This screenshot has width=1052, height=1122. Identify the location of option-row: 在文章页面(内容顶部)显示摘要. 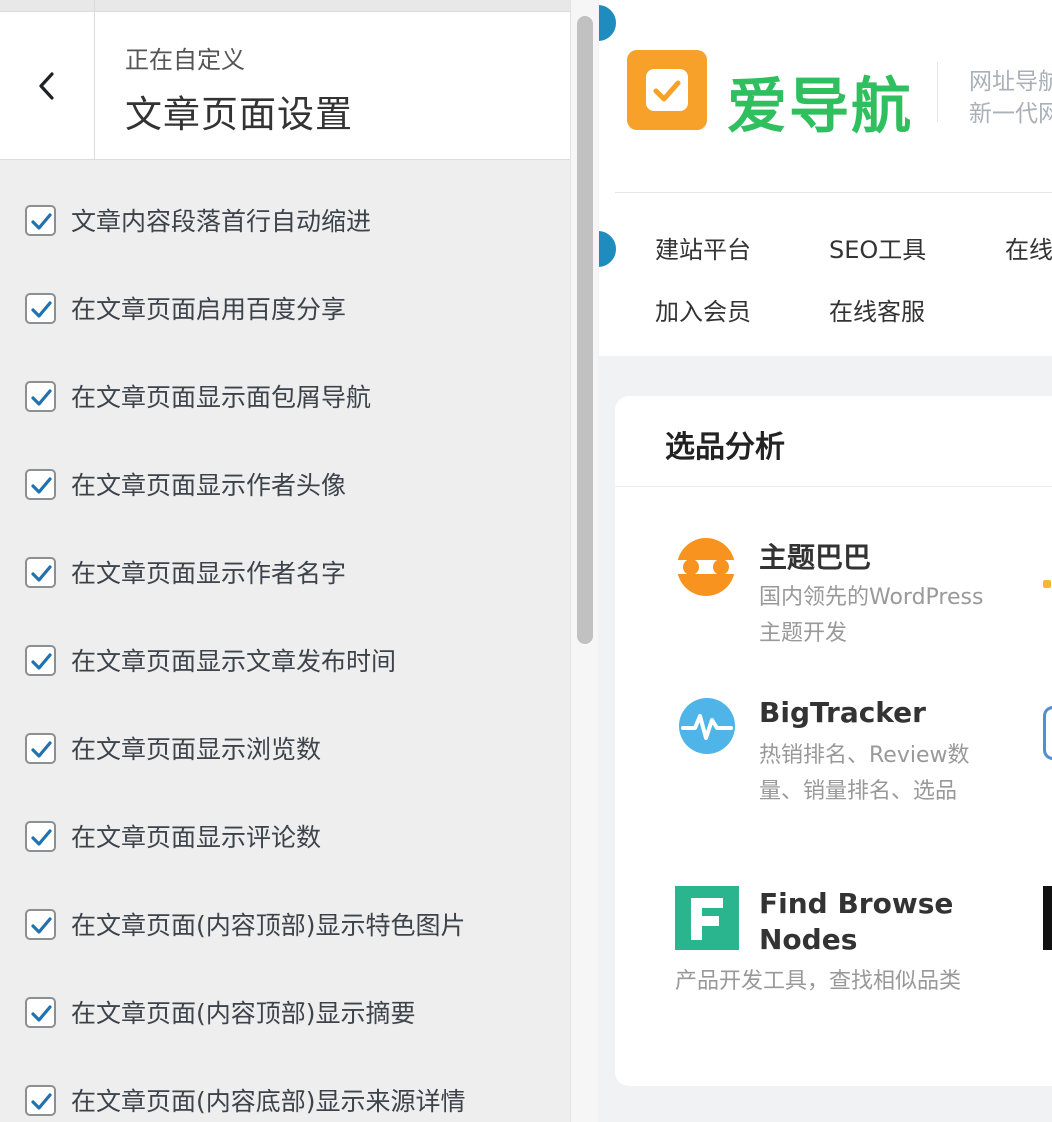
(285, 1014).